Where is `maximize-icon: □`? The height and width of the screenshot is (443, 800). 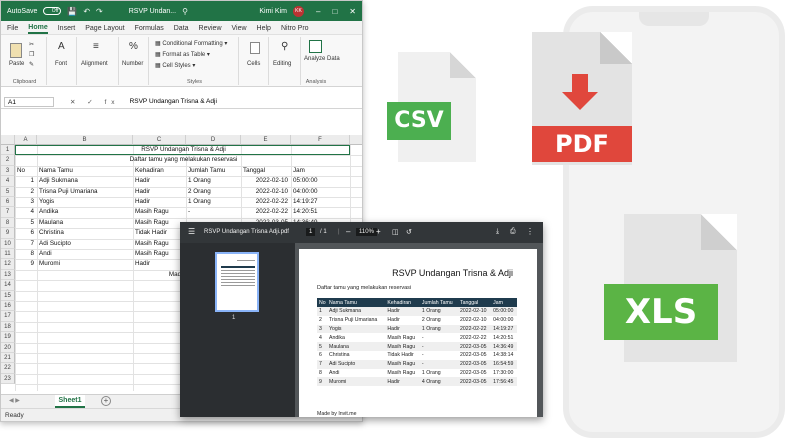 maximize-icon: □ is located at coordinates (334, 11).